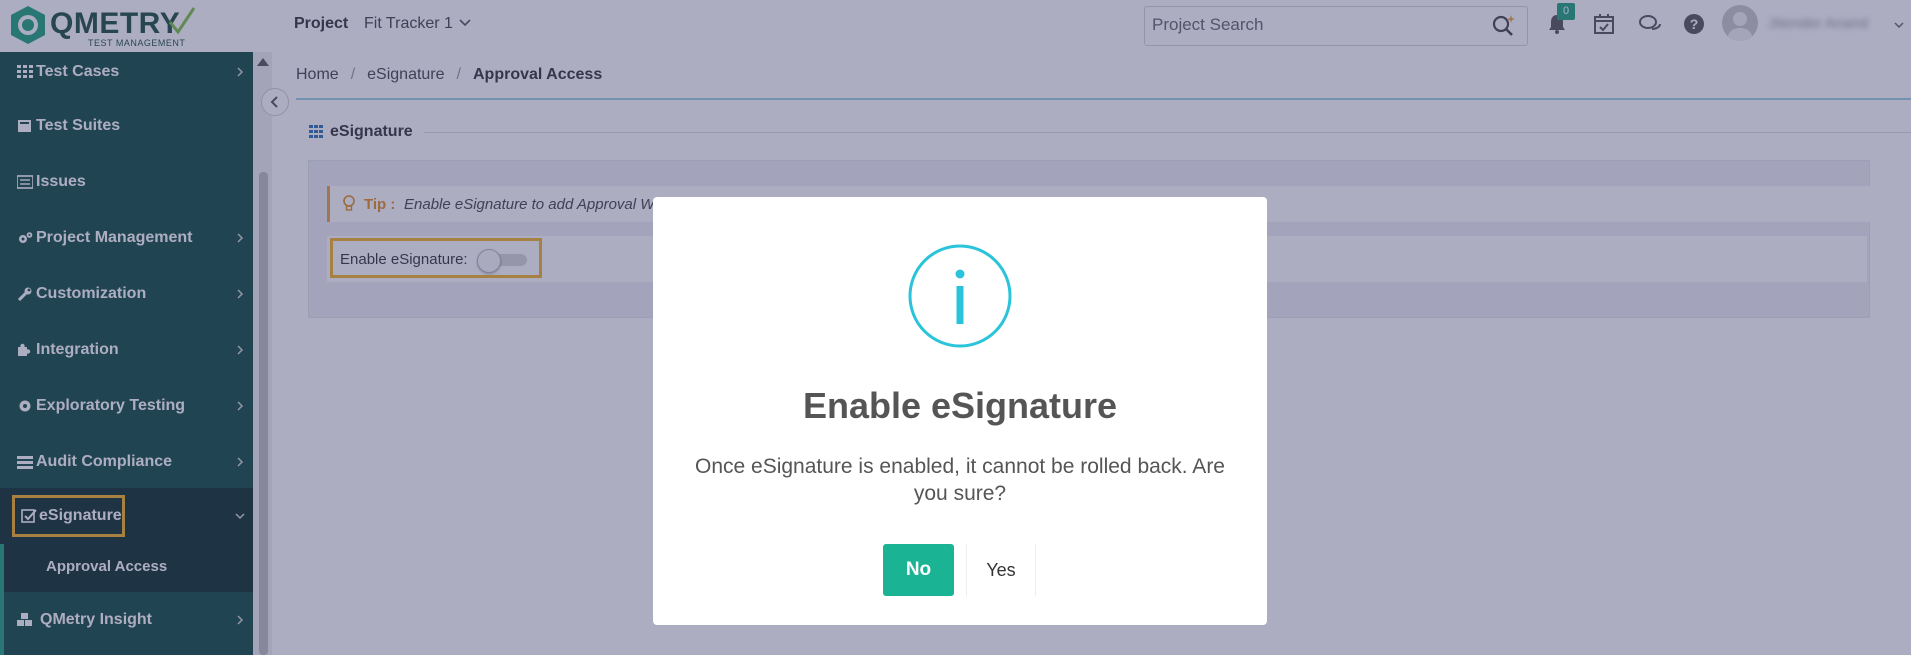 The height and width of the screenshot is (655, 1911). What do you see at coordinates (1001, 570) in the screenshot?
I see `yes-button: Yes` at bounding box center [1001, 570].